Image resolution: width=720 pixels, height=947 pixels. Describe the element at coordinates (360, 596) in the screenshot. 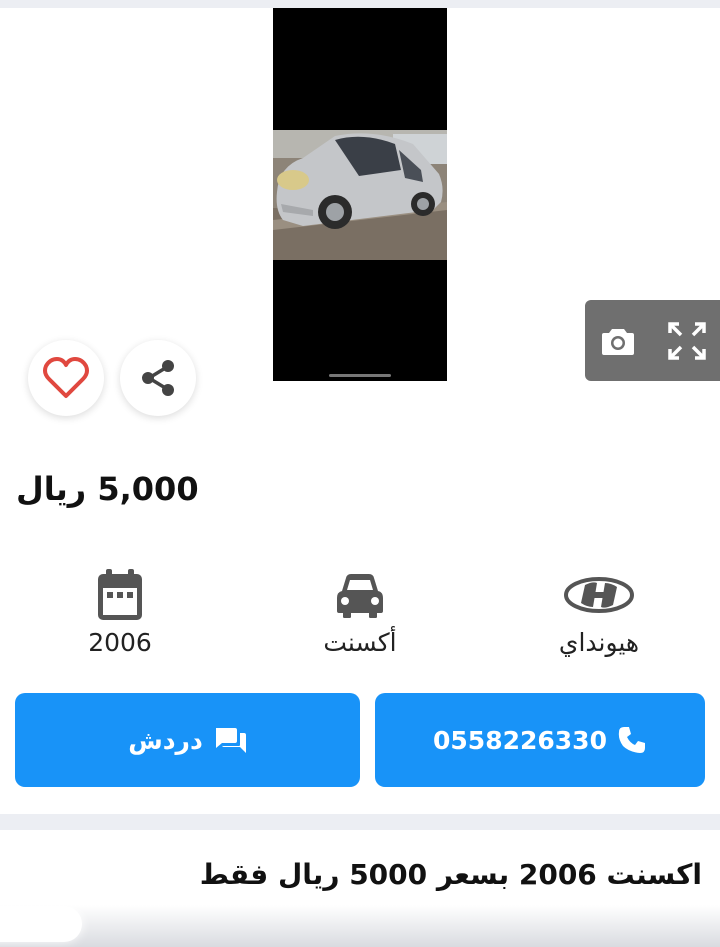

I see `car-icon` at that location.